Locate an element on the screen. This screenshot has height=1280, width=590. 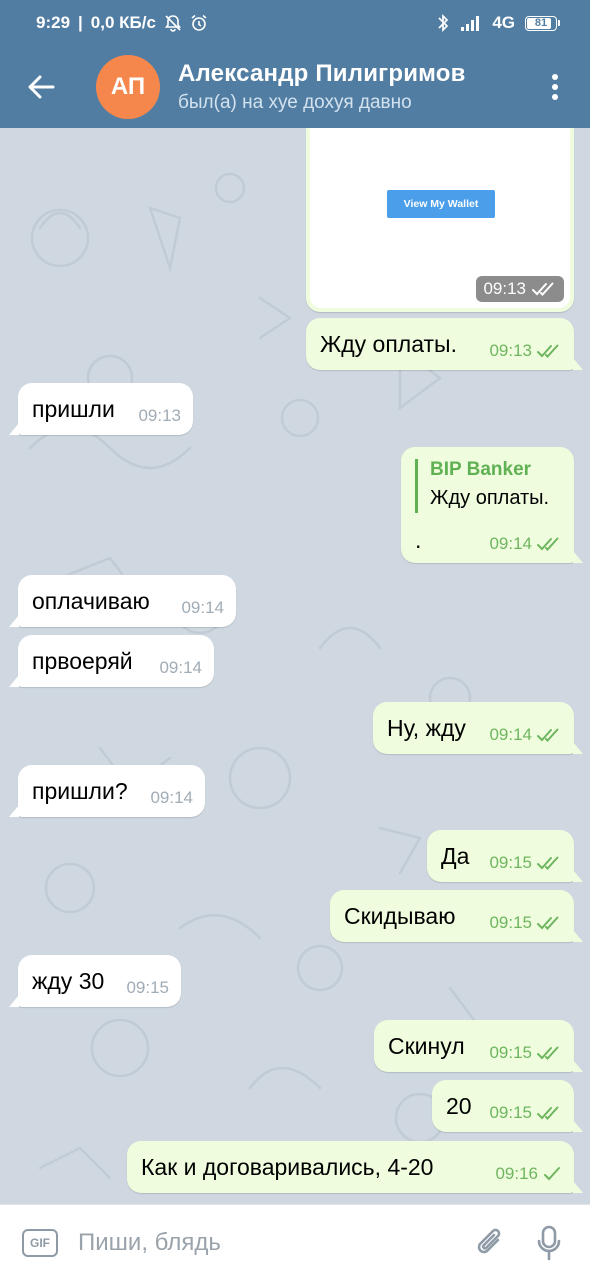
incoming-message: првоеряй 09:14 is located at coordinates (111, 661).